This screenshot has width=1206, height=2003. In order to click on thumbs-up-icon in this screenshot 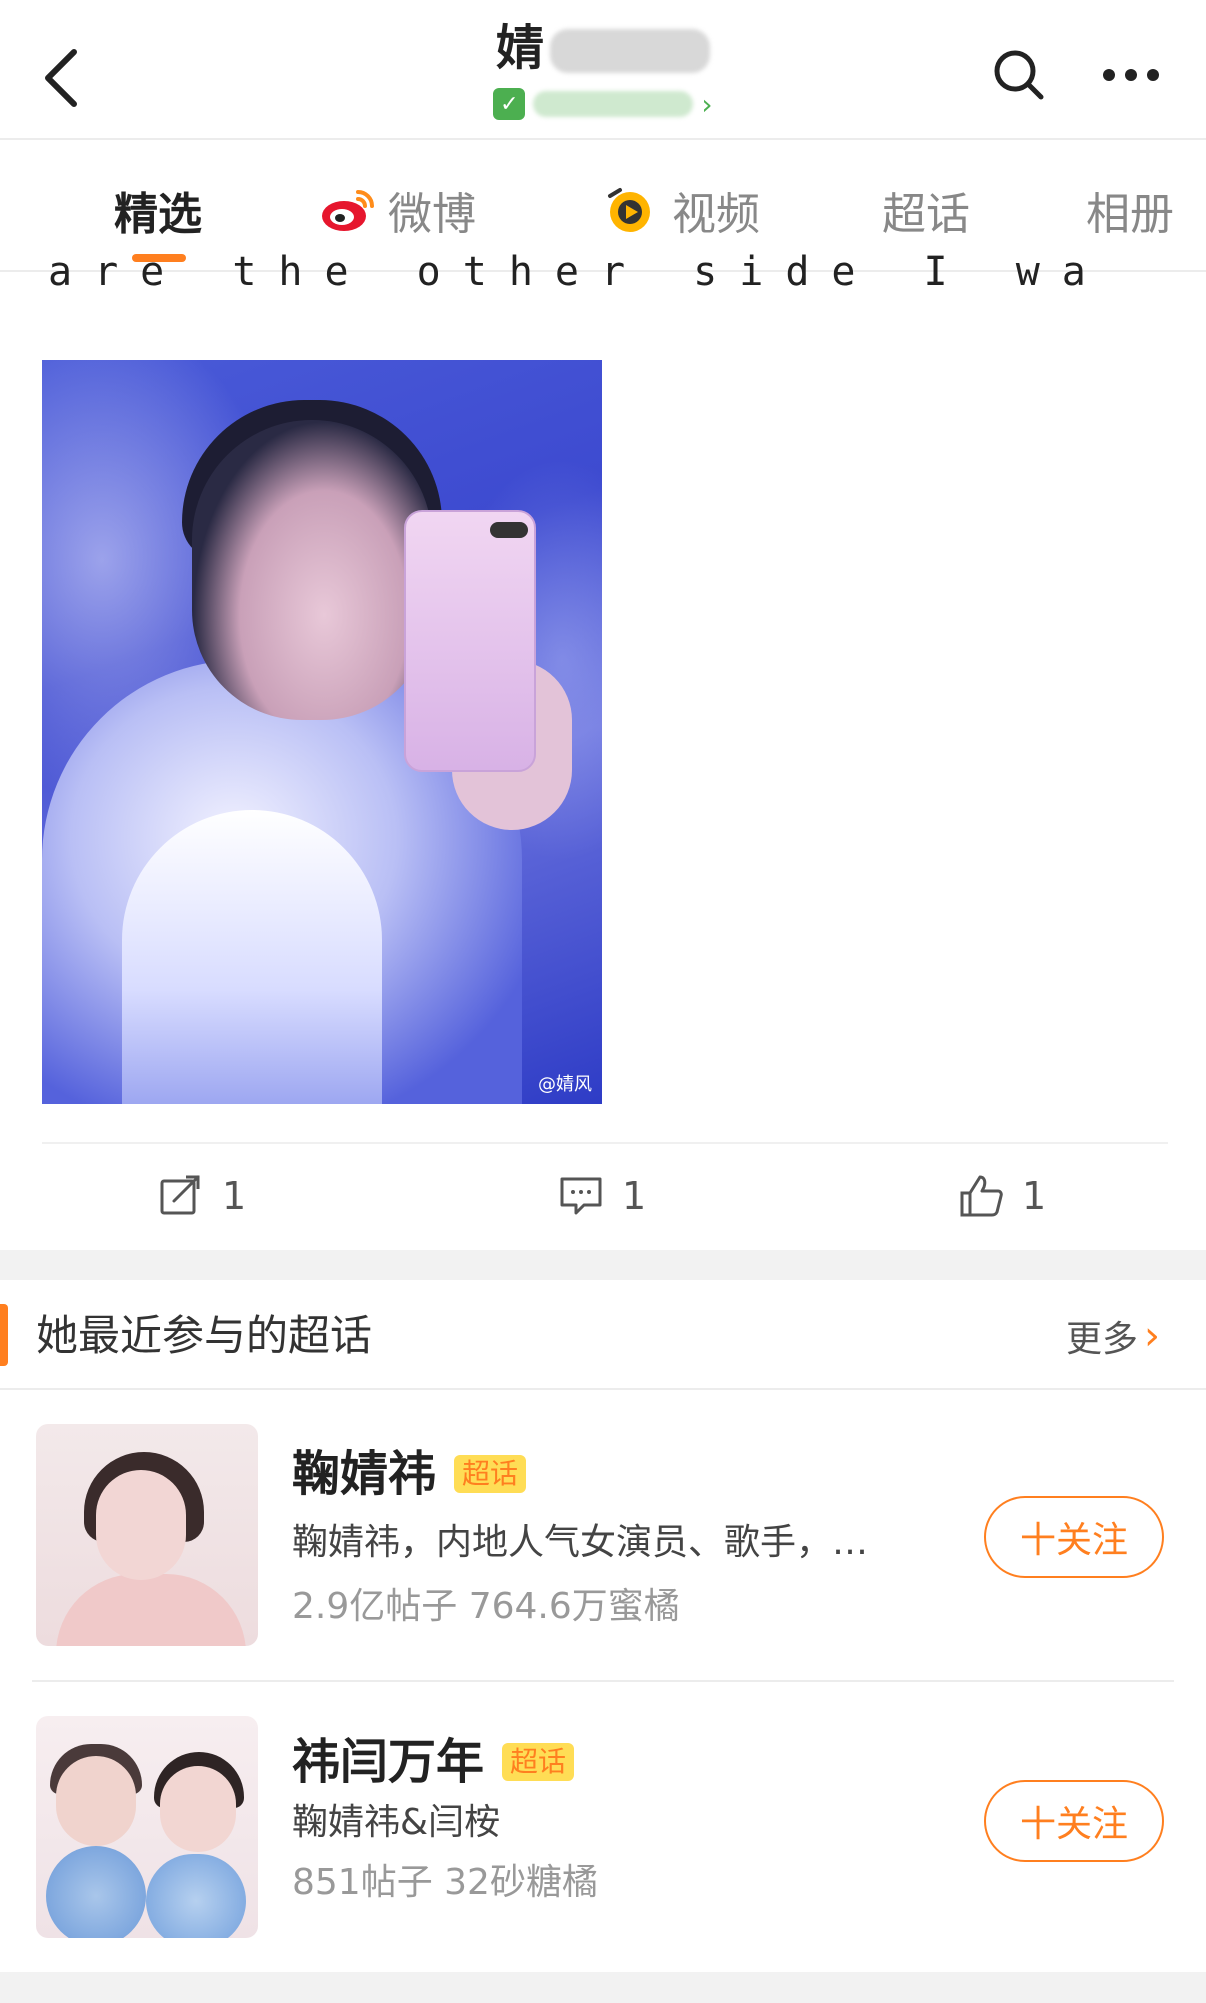, I will do `click(981, 1196)`.